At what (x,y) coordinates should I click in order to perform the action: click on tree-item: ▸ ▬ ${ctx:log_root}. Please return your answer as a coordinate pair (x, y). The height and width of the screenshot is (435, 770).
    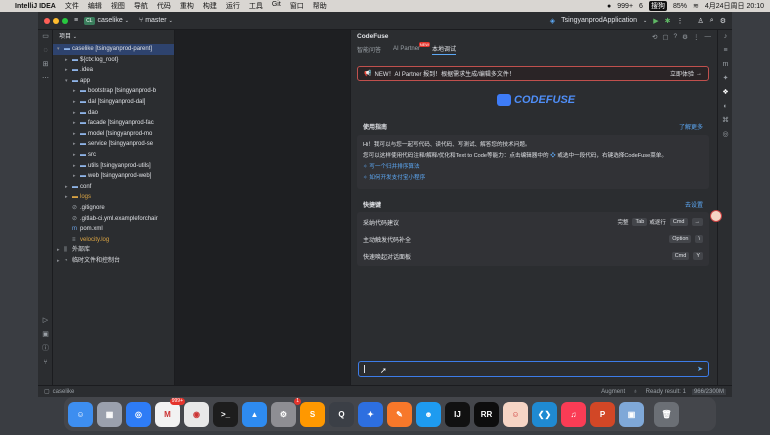
    Looking at the image, I should click on (113, 60).